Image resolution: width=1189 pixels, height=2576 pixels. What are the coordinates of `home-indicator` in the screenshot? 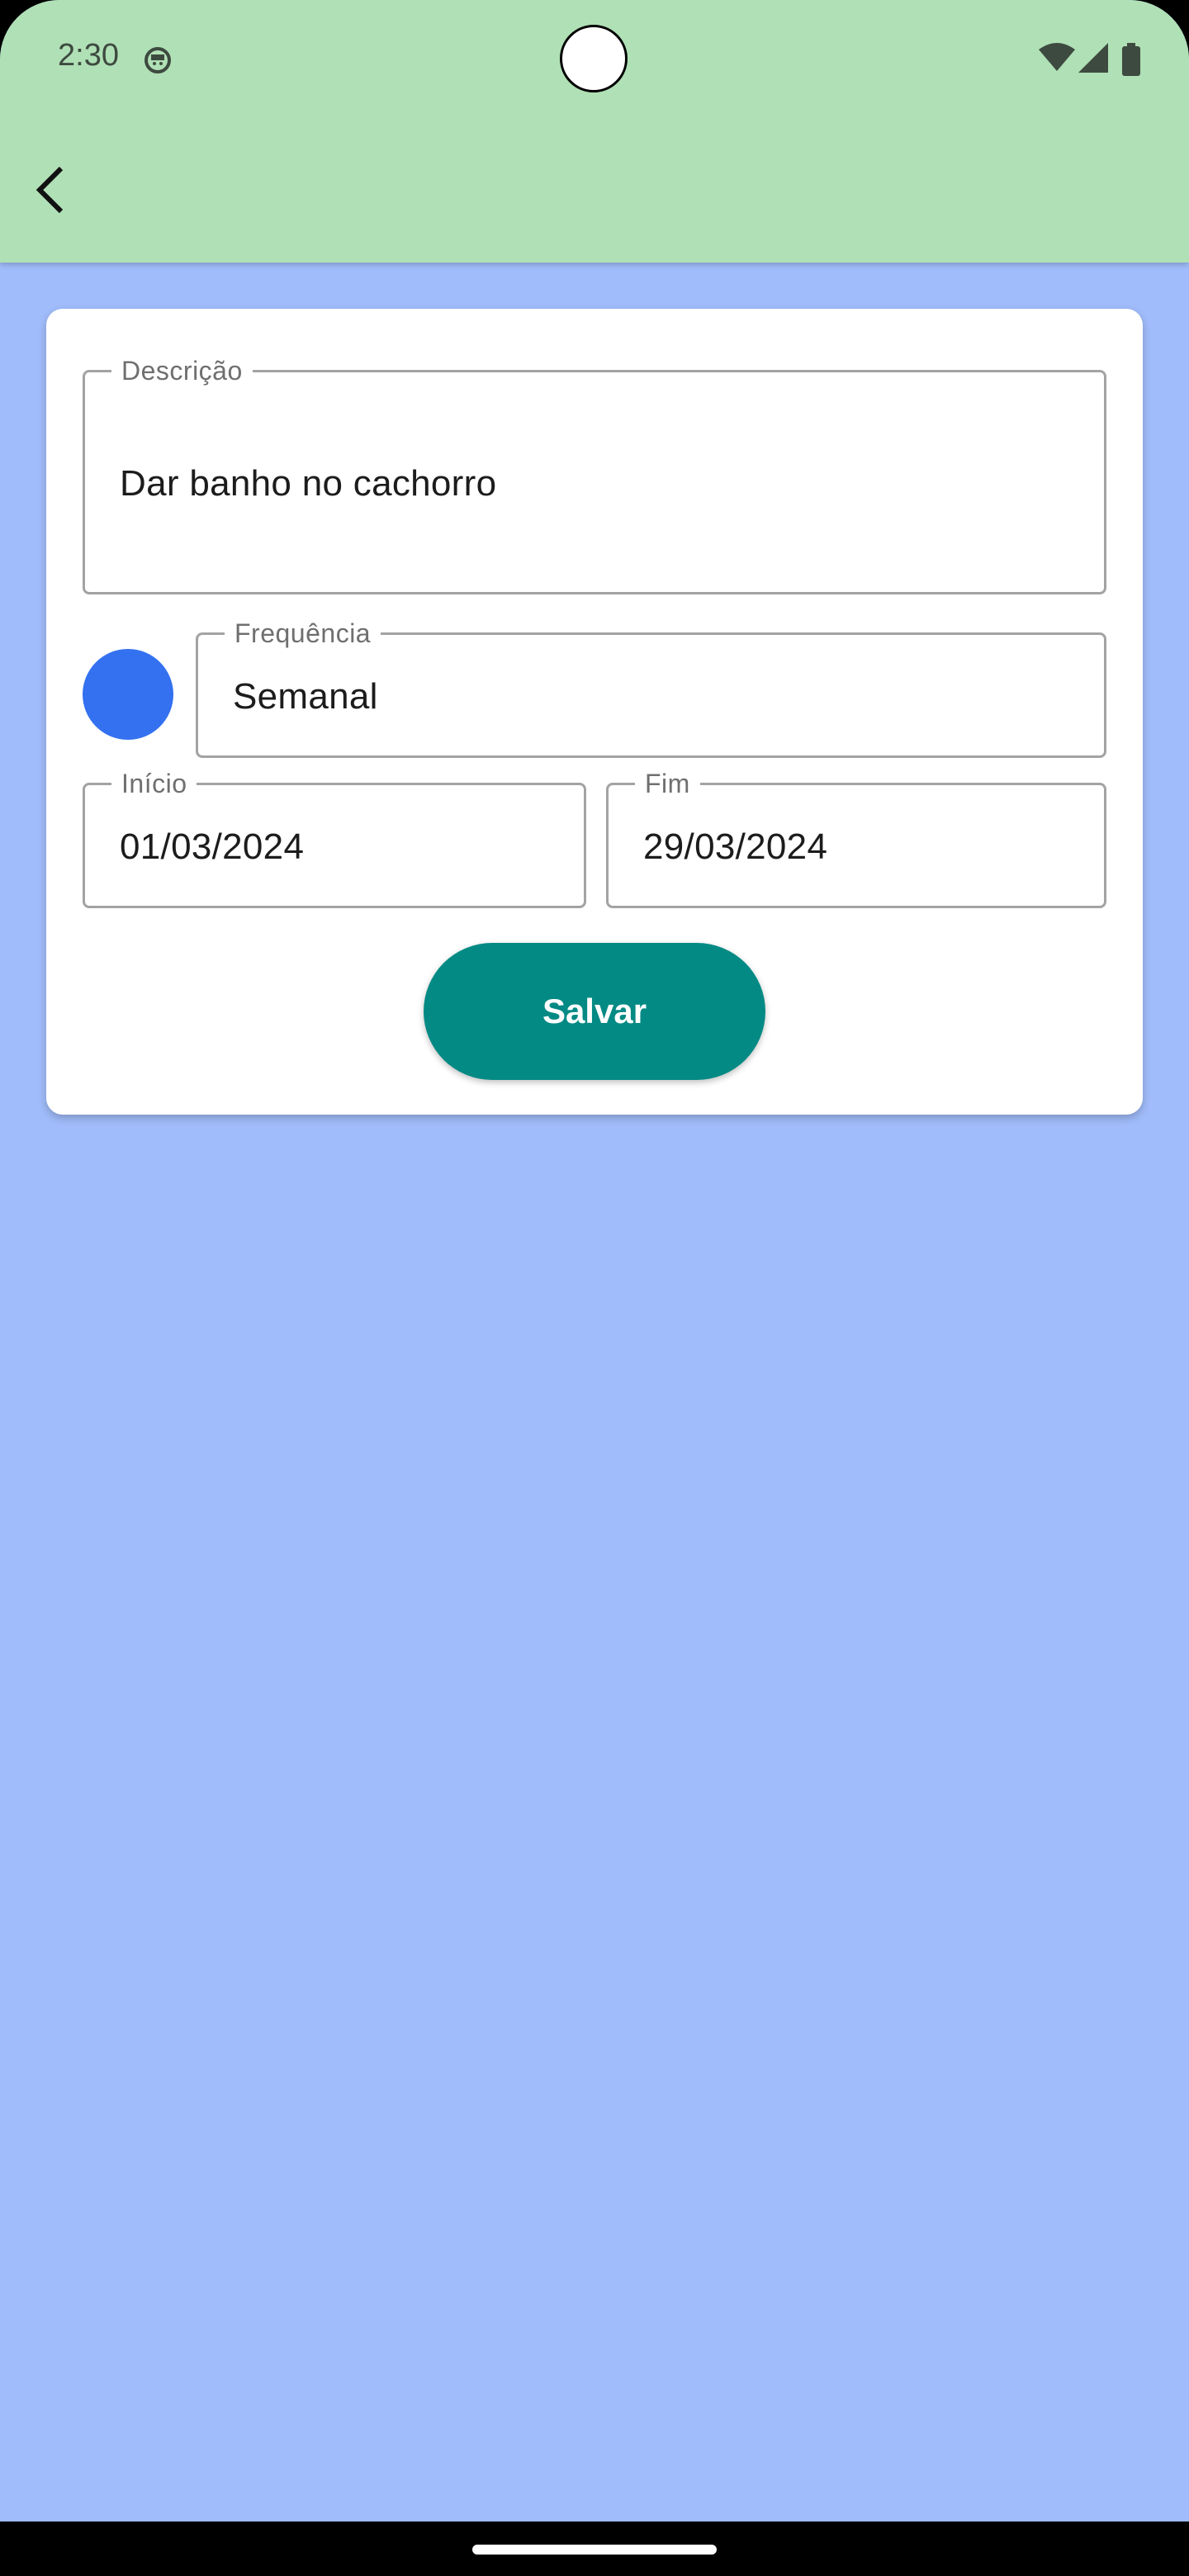 It's located at (594, 2550).